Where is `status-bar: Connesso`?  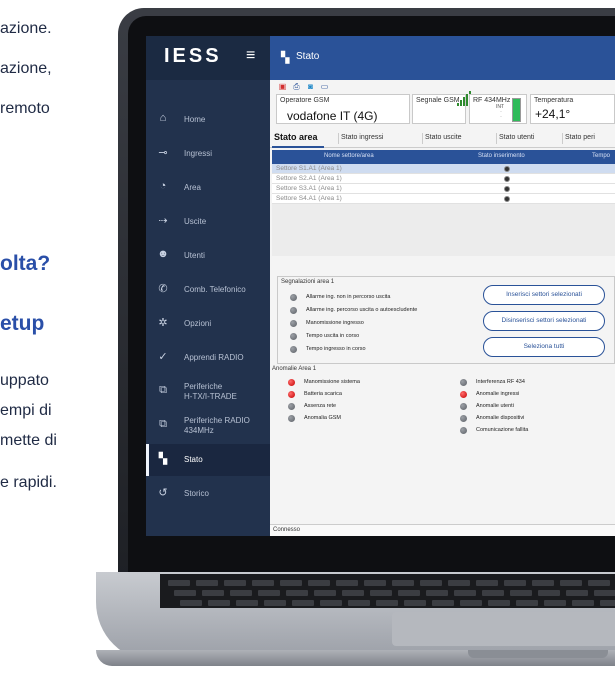
status-bar: Connesso is located at coordinates (442, 530).